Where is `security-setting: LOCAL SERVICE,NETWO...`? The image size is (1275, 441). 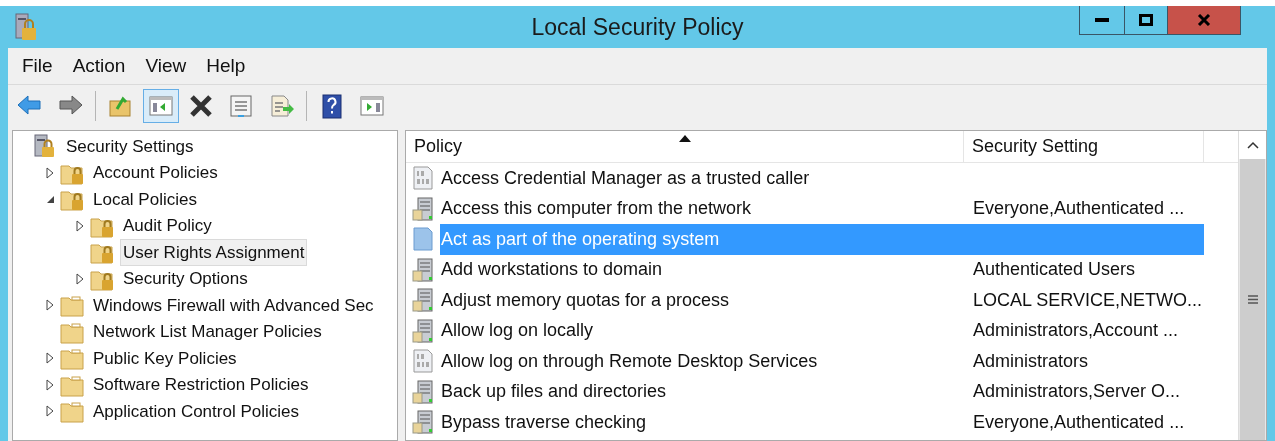 security-setting: LOCAL SERVICE,NETWO... is located at coordinates (1087, 300).